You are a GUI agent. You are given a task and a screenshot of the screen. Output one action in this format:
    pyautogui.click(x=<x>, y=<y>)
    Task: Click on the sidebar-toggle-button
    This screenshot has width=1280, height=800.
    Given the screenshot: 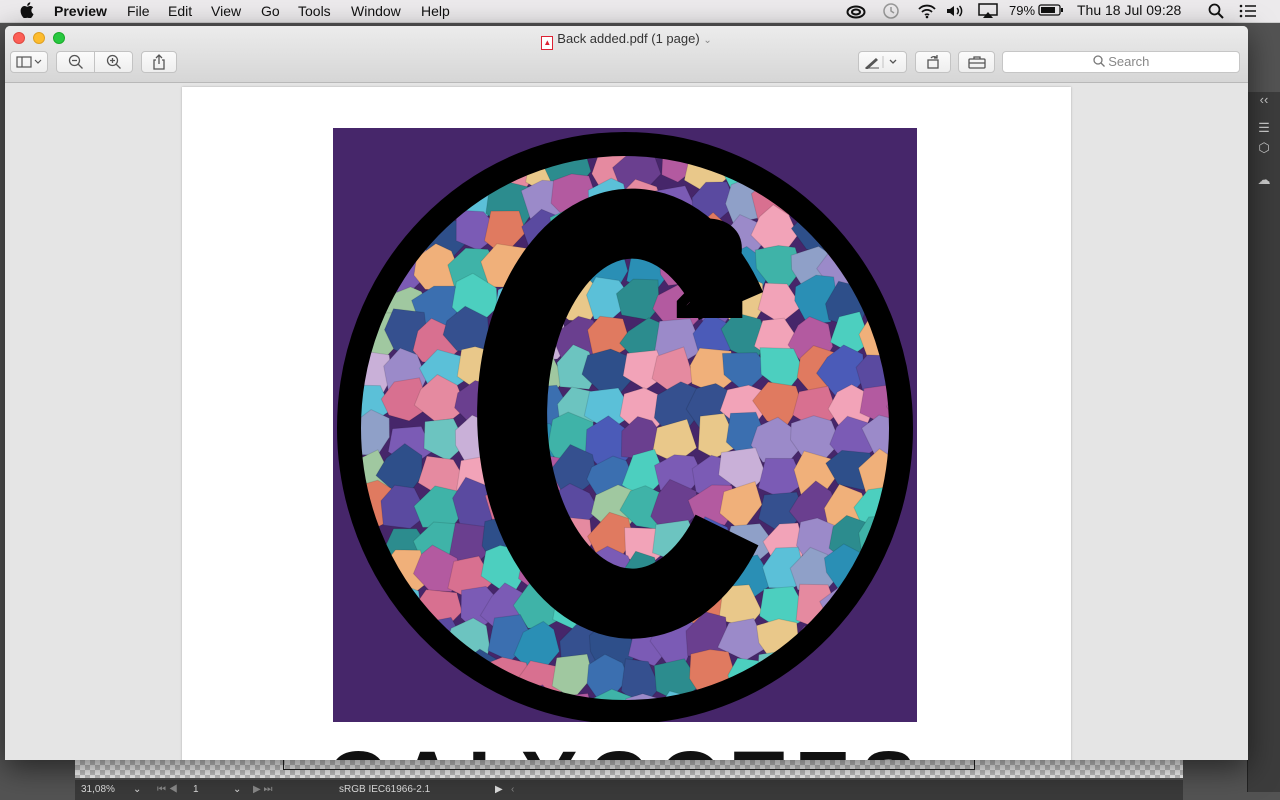 What is the action you would take?
    pyautogui.click(x=29, y=62)
    